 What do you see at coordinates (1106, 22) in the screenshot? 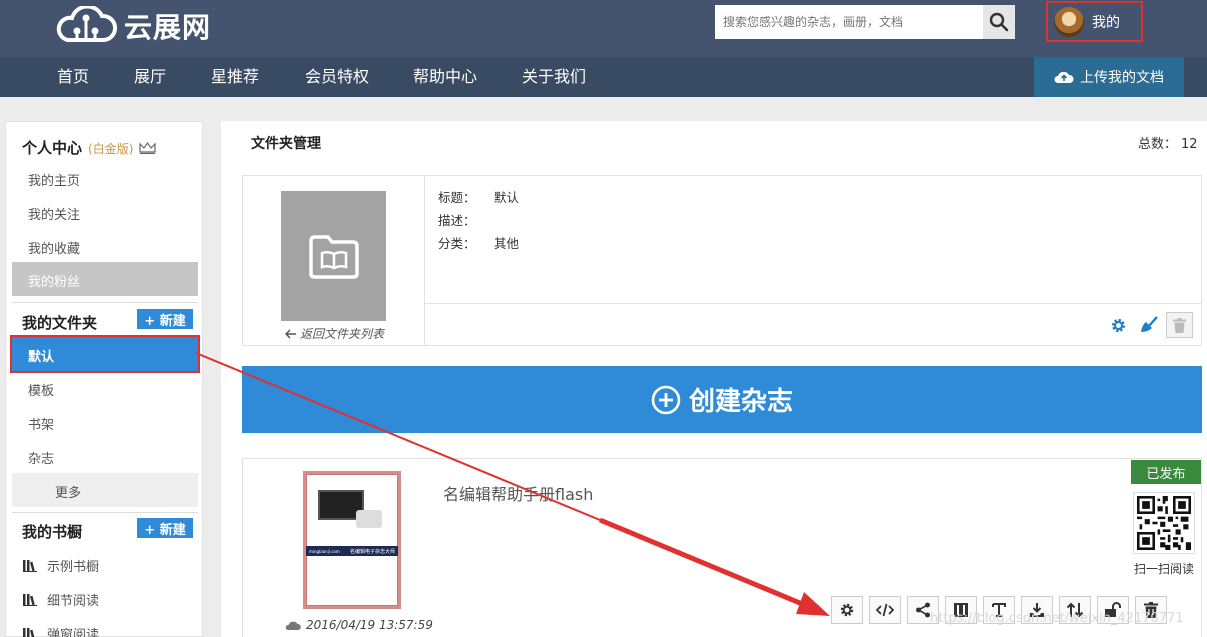
I see `user-label: 我的` at bounding box center [1106, 22].